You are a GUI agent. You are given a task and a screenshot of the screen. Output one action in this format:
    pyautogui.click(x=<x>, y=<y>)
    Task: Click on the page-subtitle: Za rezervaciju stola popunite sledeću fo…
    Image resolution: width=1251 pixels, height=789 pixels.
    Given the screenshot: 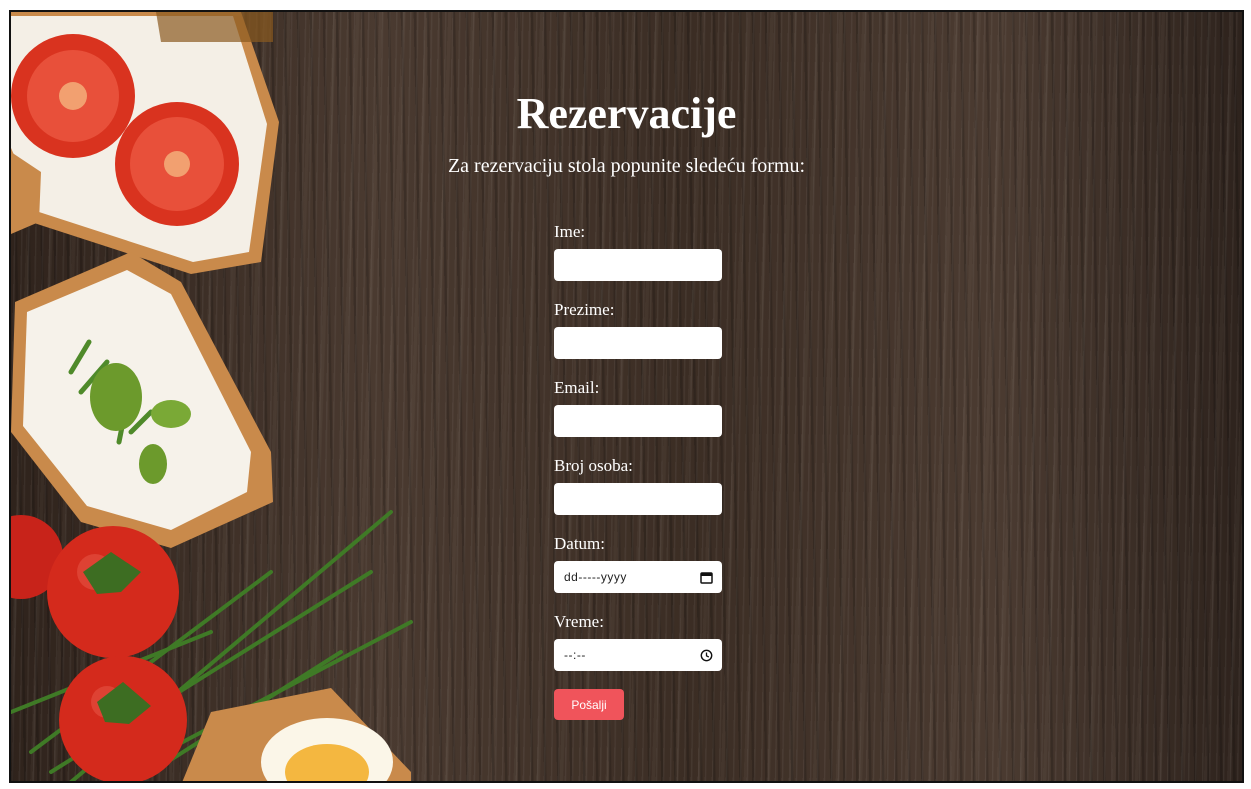 What is the action you would take?
    pyautogui.click(x=626, y=166)
    